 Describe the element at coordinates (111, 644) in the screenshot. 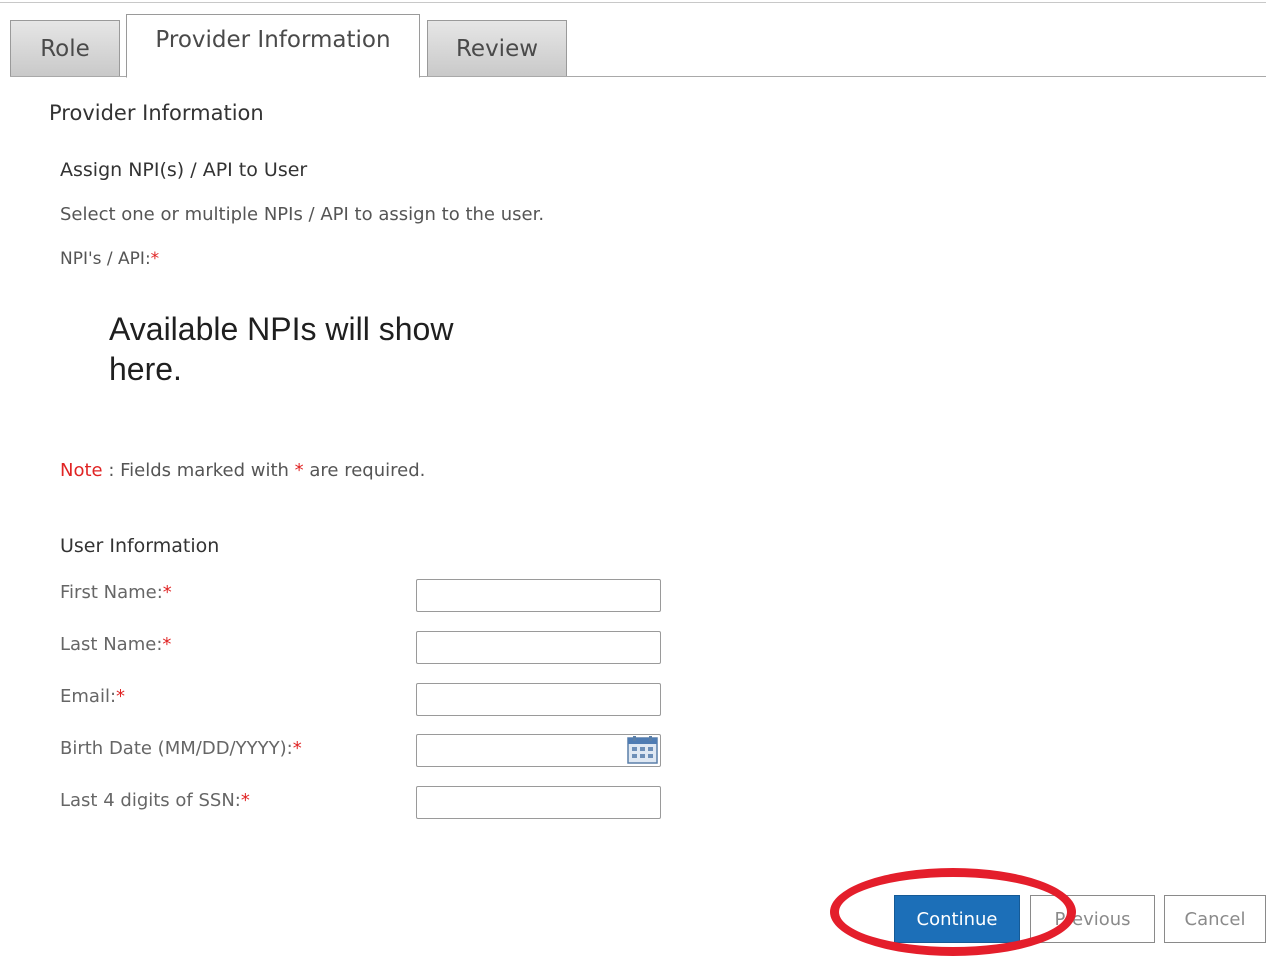

I see `last-name-label-text: Last Name:` at that location.